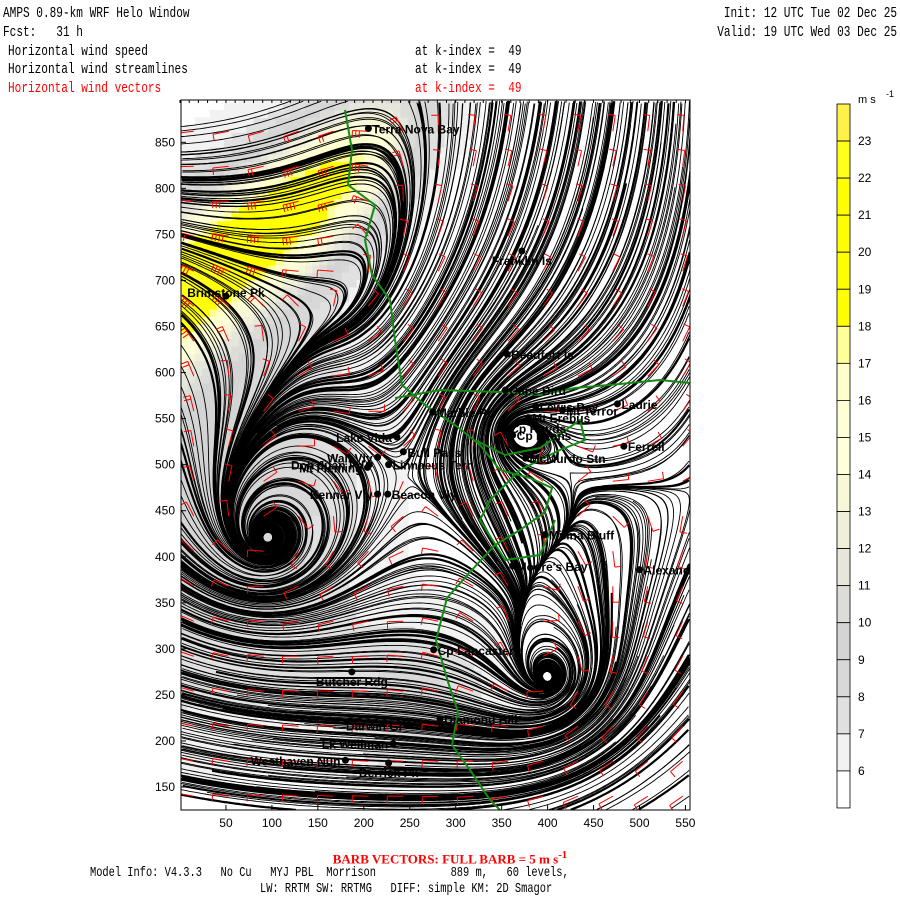 The image size is (900, 900). Describe the element at coordinates (226, 823) in the screenshot. I see `x-tick-label: 50` at that location.